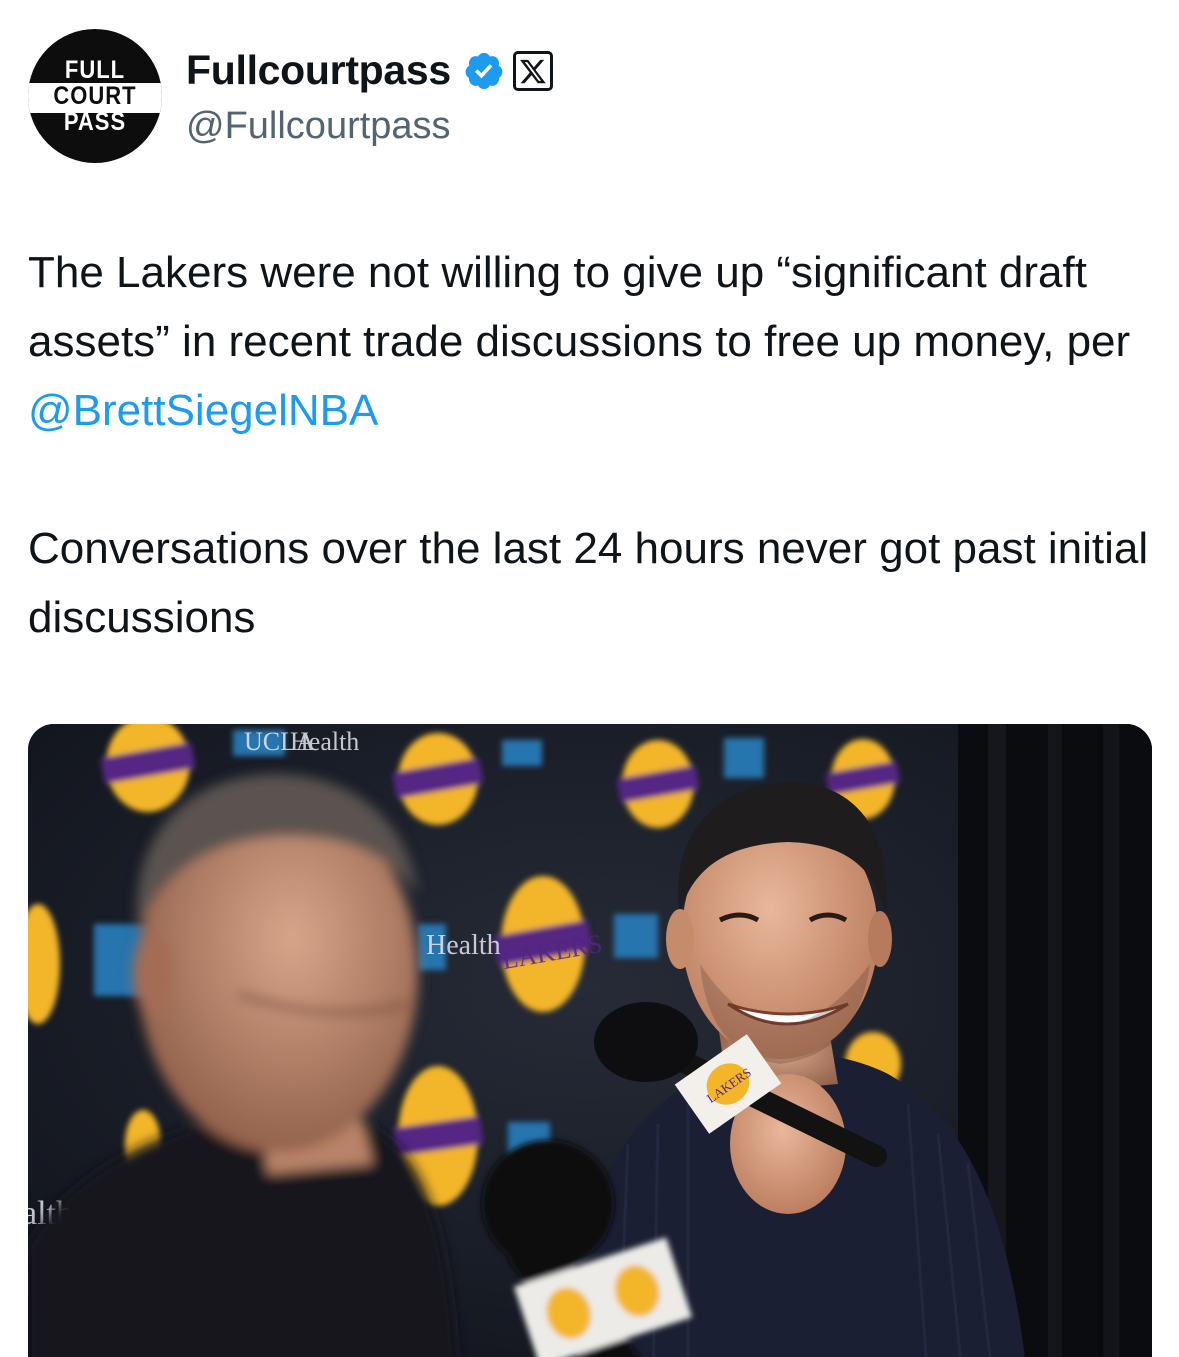 This screenshot has height=1357, width=1179. I want to click on avatar-text-line-3: PASS, so click(95, 121).